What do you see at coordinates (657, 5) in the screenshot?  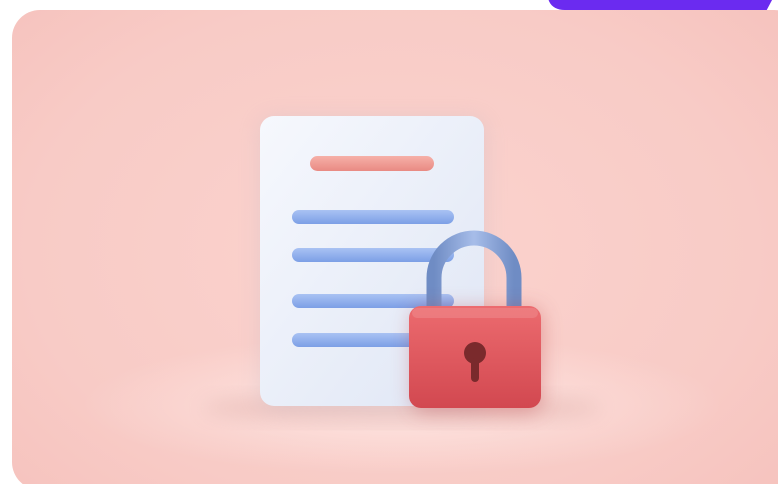 I see `corner-accent-shape` at bounding box center [657, 5].